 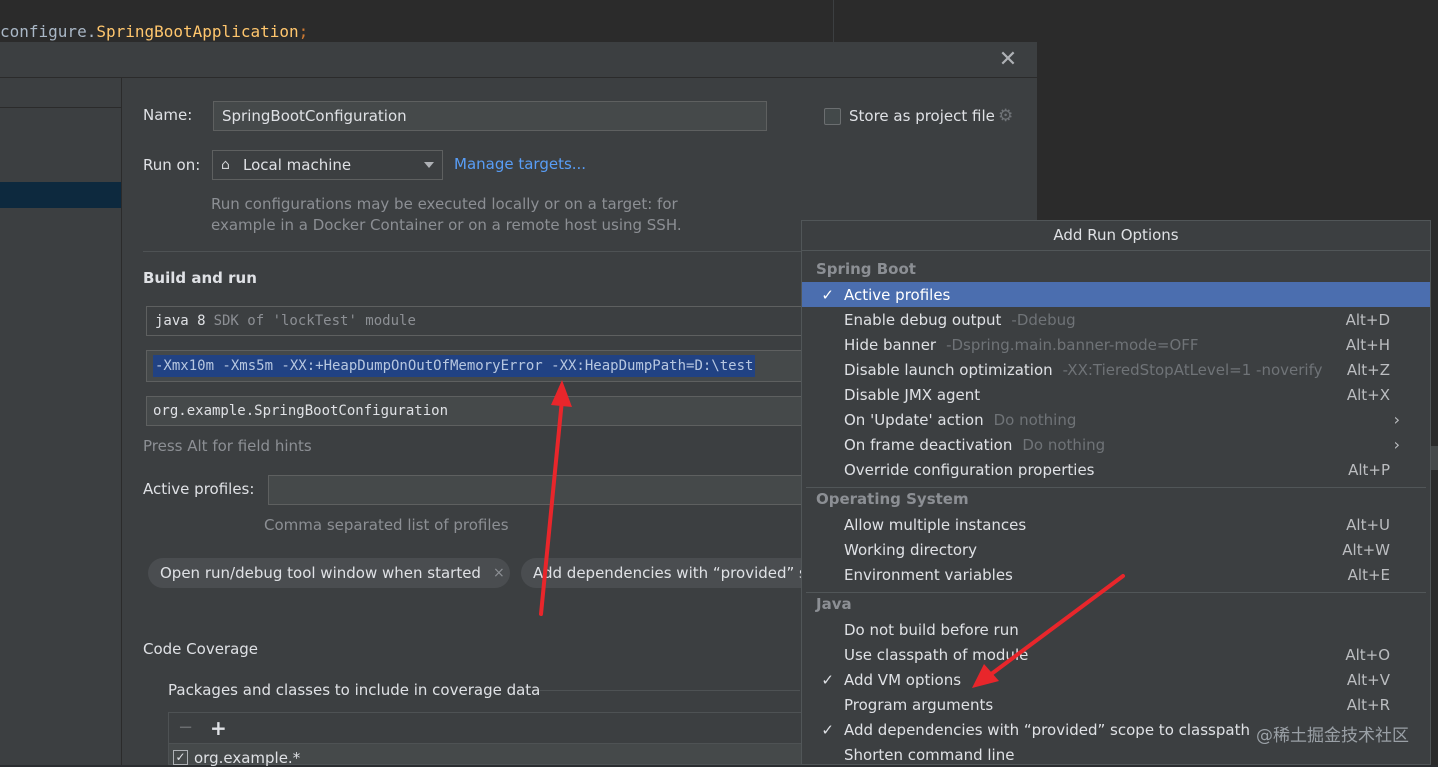 I want to click on run-option-item: On 'Update' action Do nothing ›, so click(x=1116, y=419).